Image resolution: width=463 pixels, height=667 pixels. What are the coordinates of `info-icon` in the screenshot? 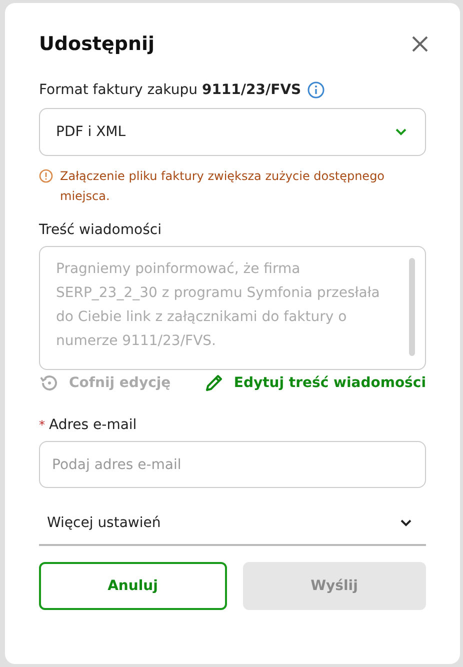 It's located at (316, 90).